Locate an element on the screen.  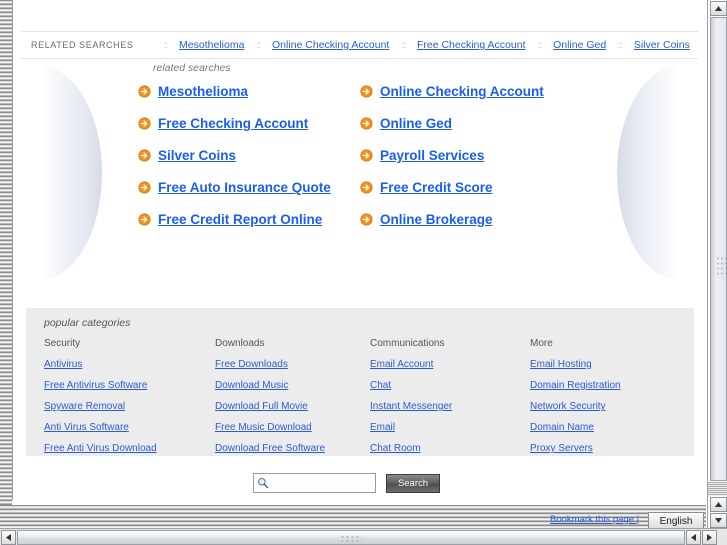
category-link-download-free-software: Download Free Software is located at coordinates (292, 448).